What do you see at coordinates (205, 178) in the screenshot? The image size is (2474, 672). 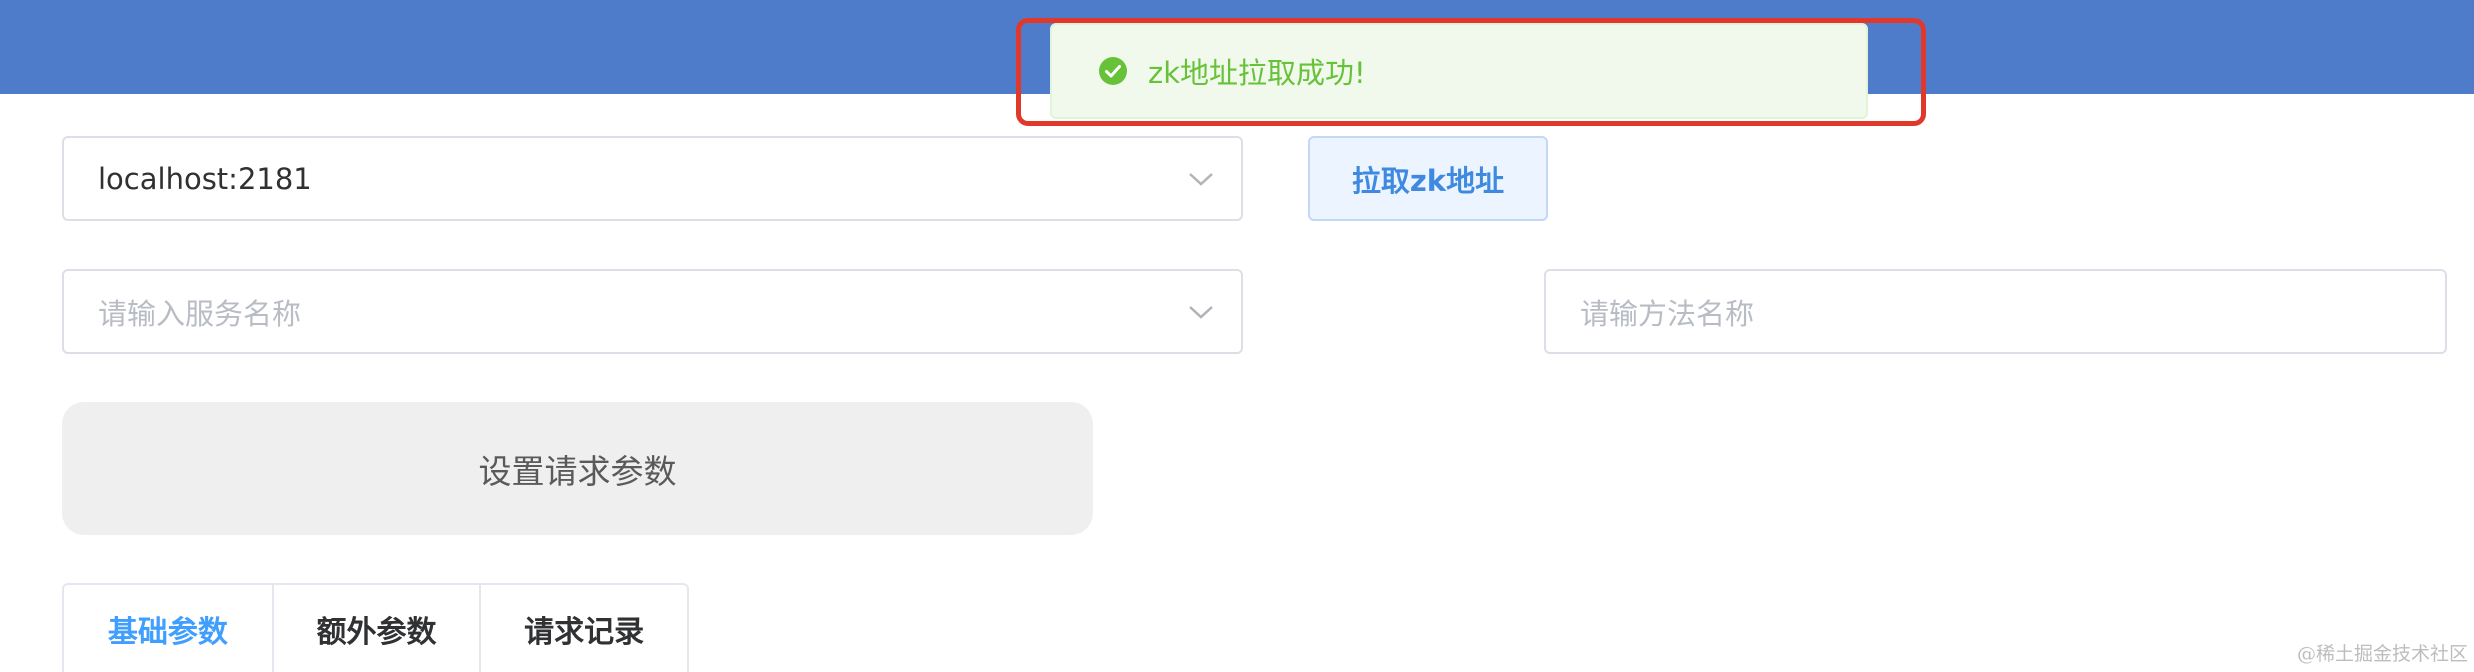 I see `zk-address-value: localhost:2181` at bounding box center [205, 178].